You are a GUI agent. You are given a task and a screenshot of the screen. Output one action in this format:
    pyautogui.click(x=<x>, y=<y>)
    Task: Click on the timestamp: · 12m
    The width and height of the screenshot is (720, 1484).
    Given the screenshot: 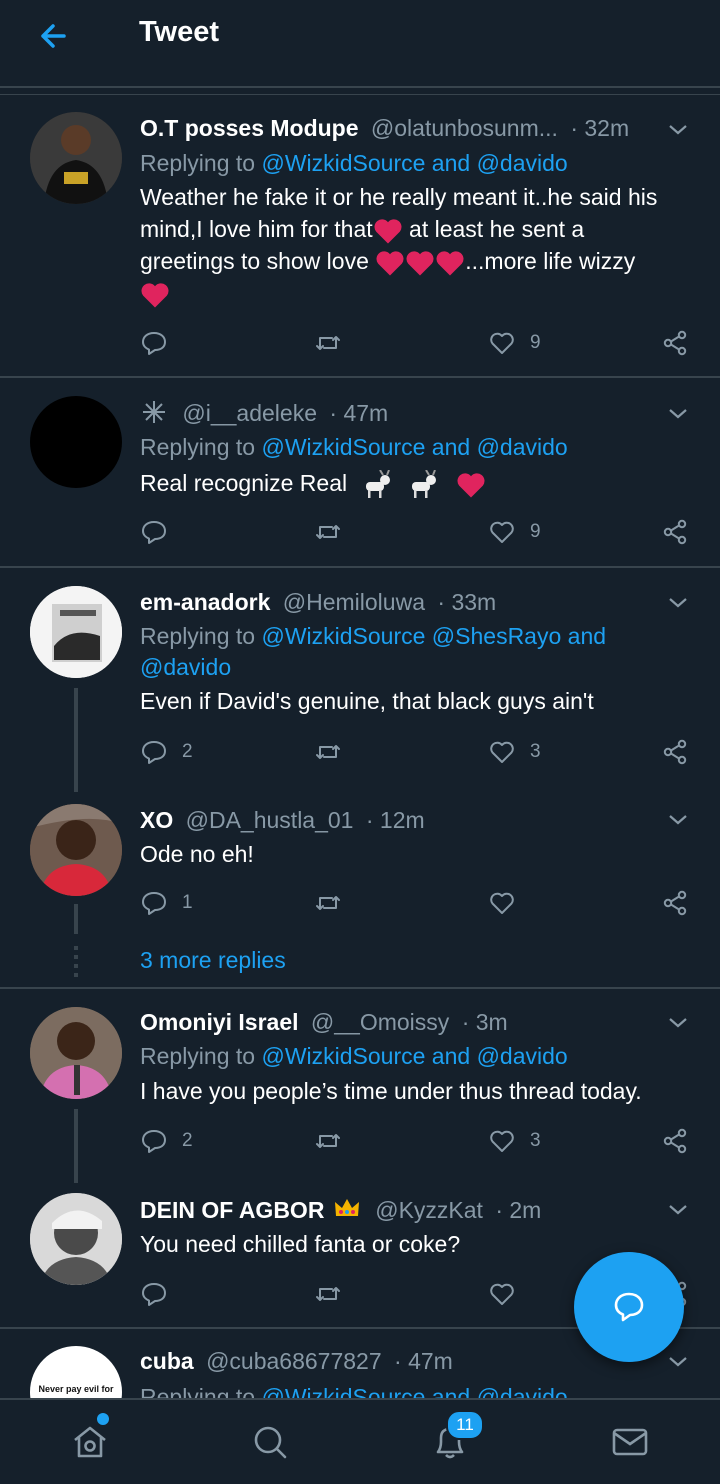 What is the action you would take?
    pyautogui.click(x=395, y=820)
    